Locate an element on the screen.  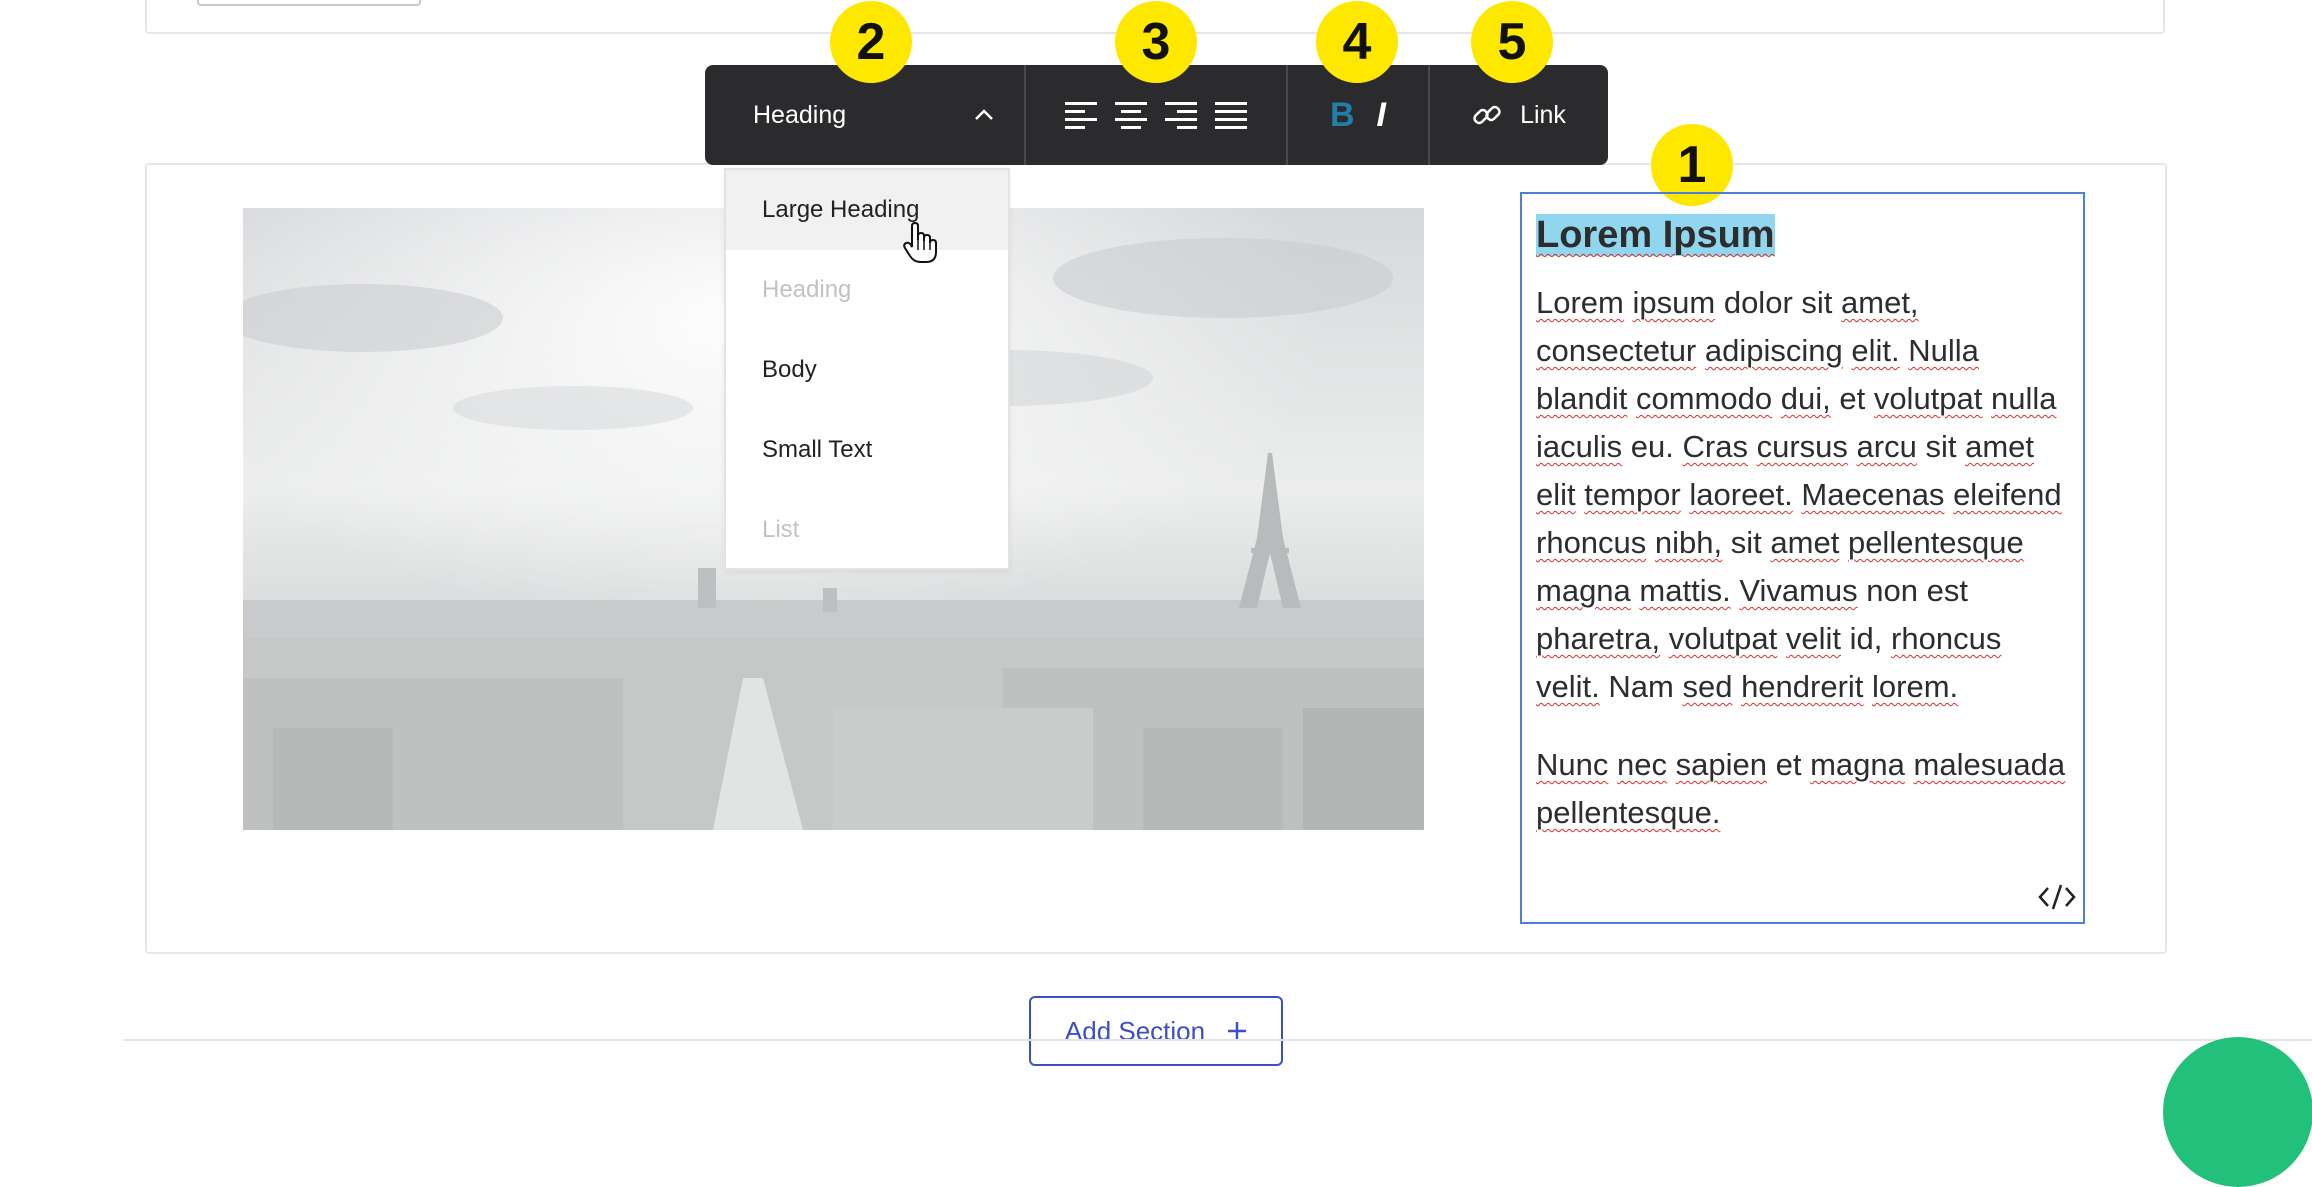
text-style-value: Heading is located at coordinates (800, 114).